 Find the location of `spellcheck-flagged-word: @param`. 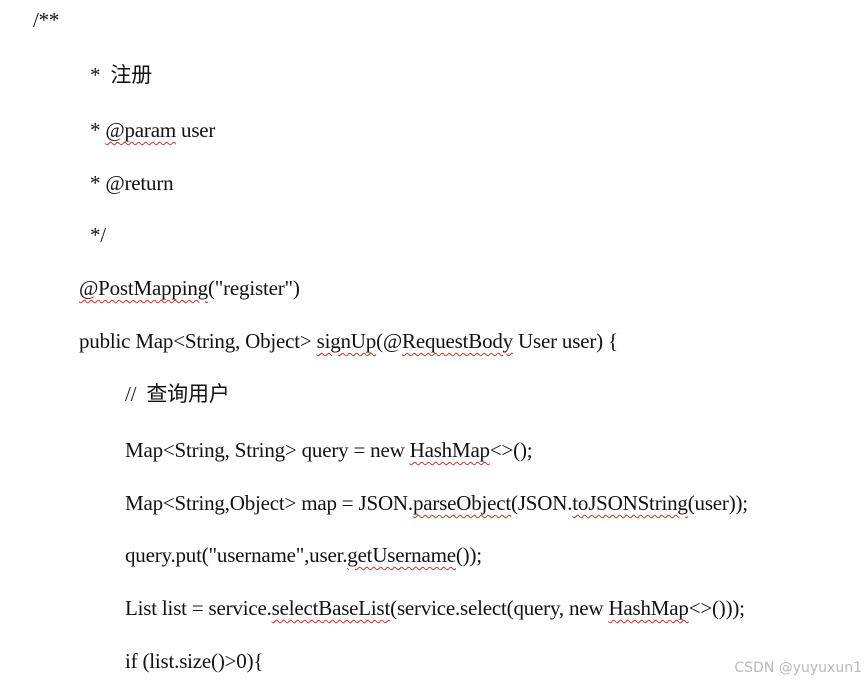

spellcheck-flagged-word: @param is located at coordinates (140, 130).